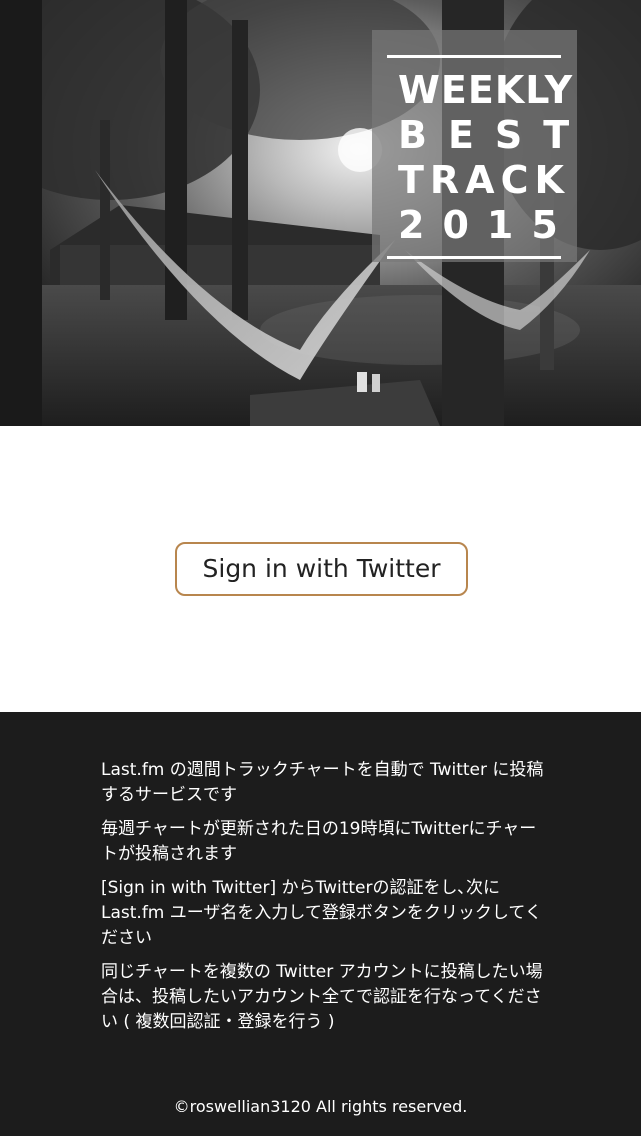 The width and height of the screenshot is (641, 1136). I want to click on title-line-track: TRACK, so click(484, 180).